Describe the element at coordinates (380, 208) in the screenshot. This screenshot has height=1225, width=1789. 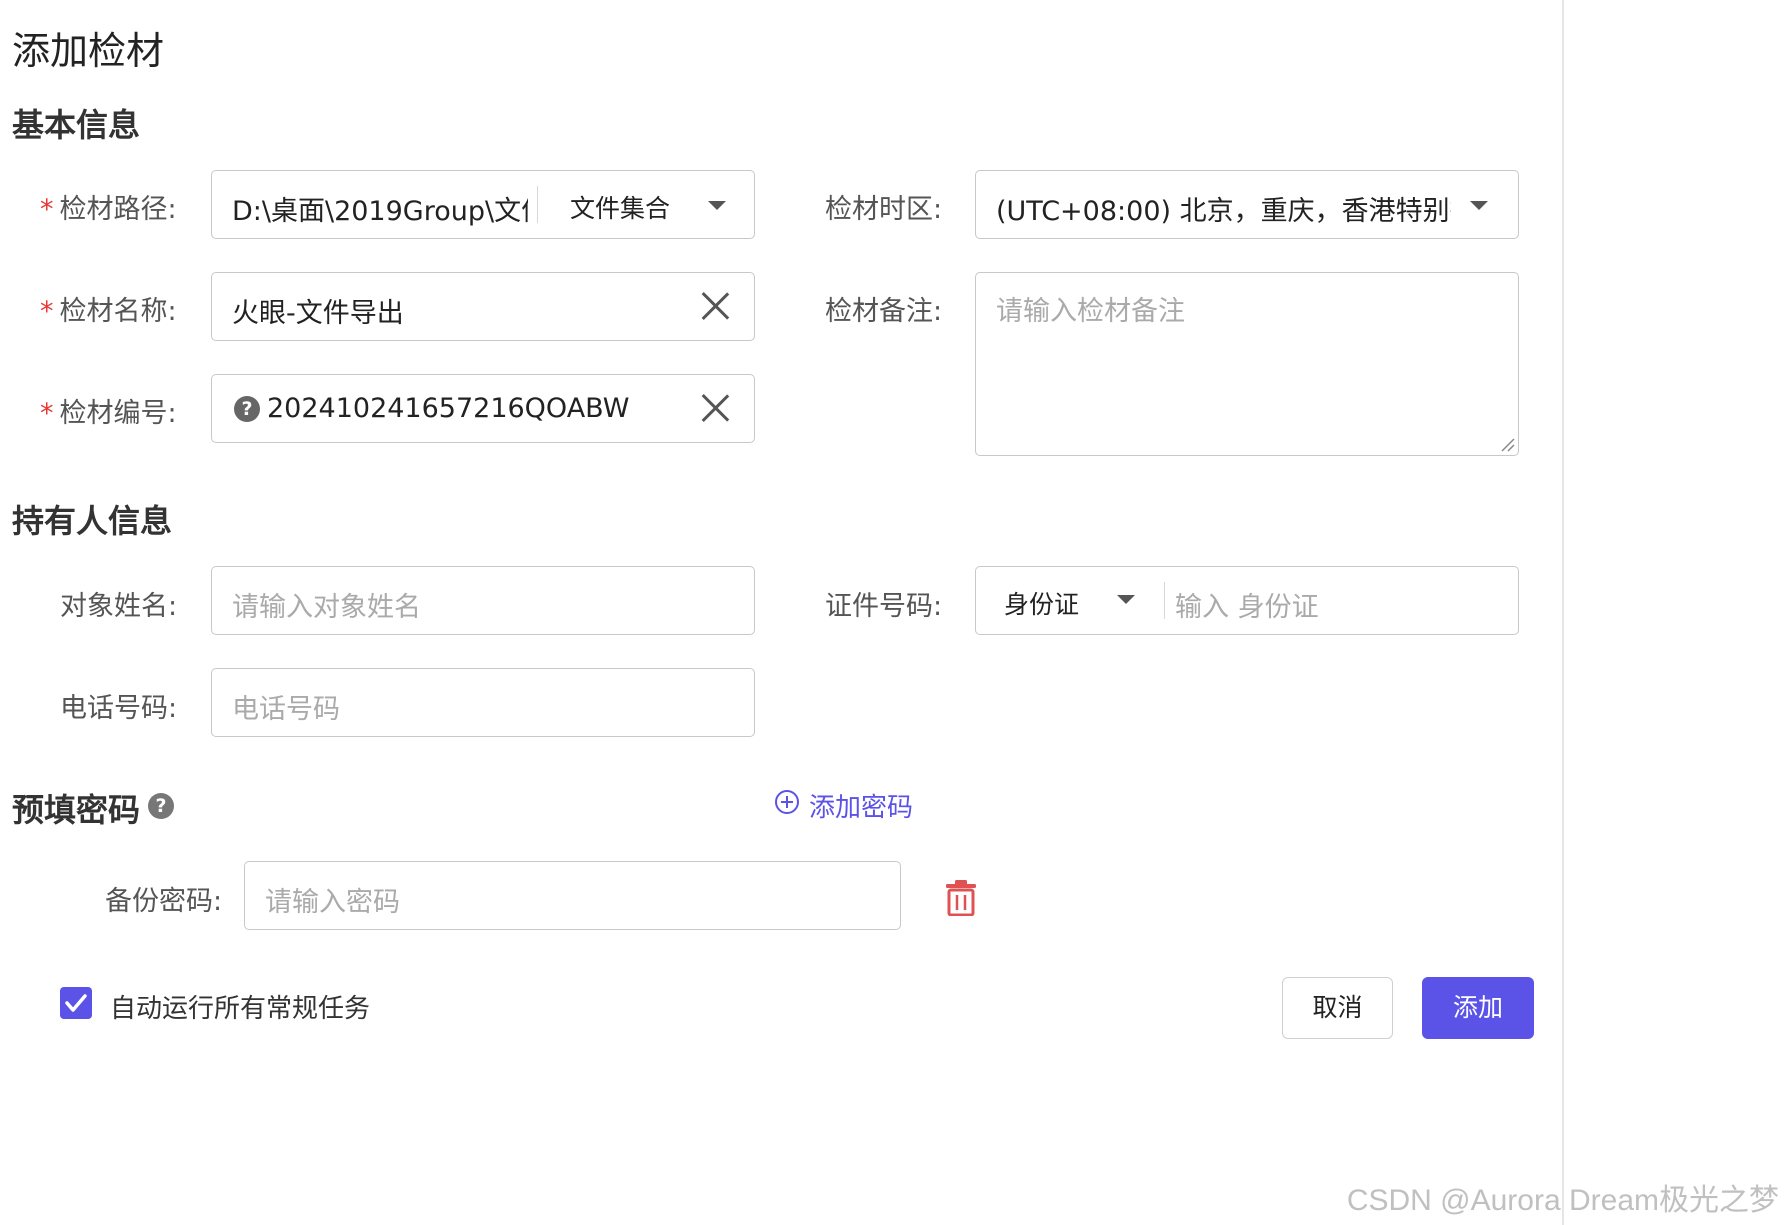
I see `path-value: D:\桌面\2019Group\文件刘` at that location.